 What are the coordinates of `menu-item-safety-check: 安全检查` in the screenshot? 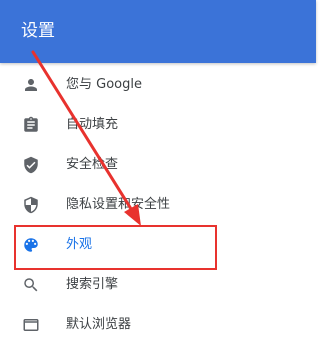 It's located at (158, 165).